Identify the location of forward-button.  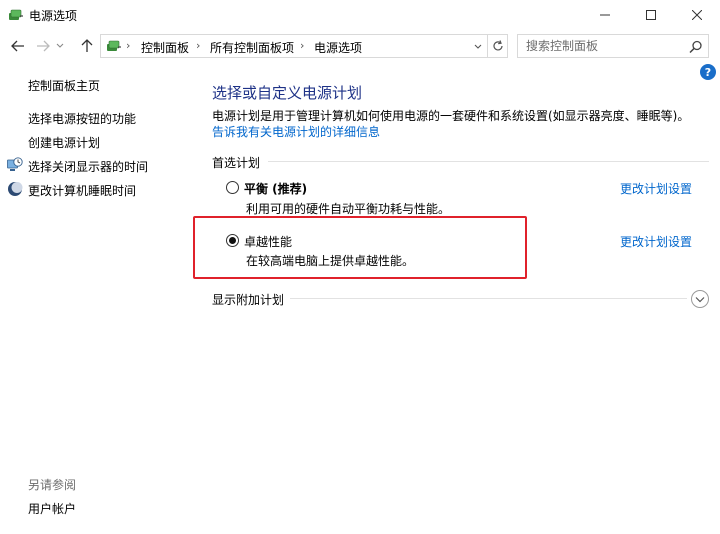
(43, 46).